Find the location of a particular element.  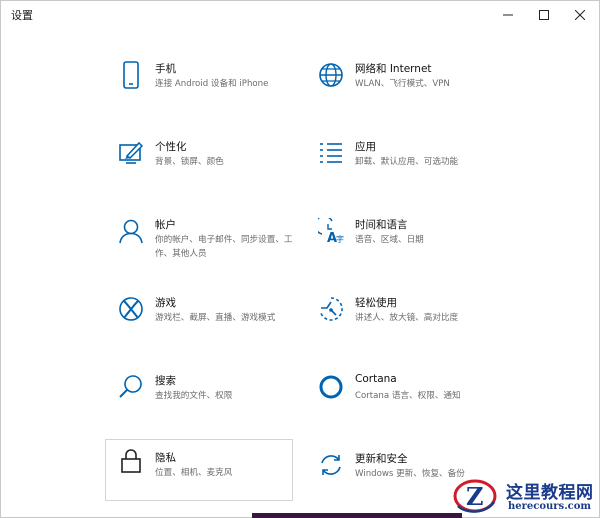

search-icon is located at coordinates (131, 387).